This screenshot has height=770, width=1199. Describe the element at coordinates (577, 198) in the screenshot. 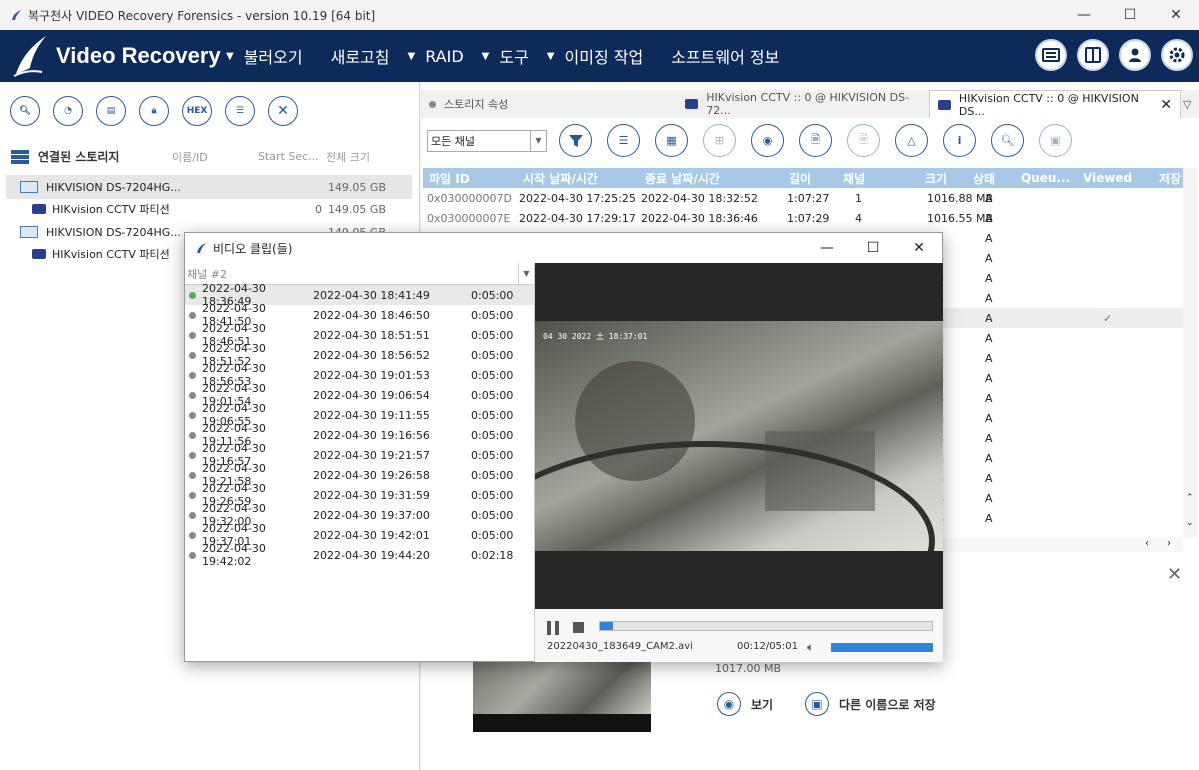

I see `cell-start: 2022-04-30 17:25:25` at that location.